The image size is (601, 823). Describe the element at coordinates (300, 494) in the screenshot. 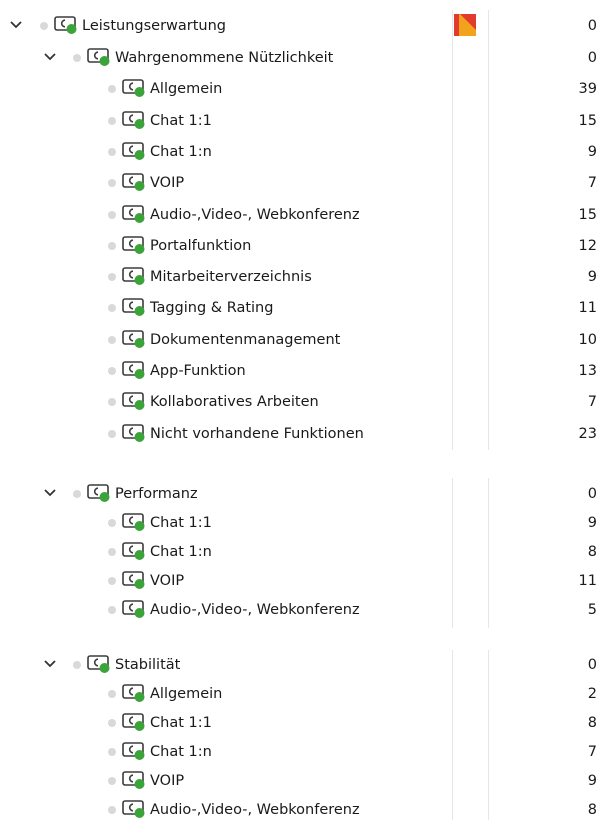

I see `tree-row-group: Performanz 0` at that location.